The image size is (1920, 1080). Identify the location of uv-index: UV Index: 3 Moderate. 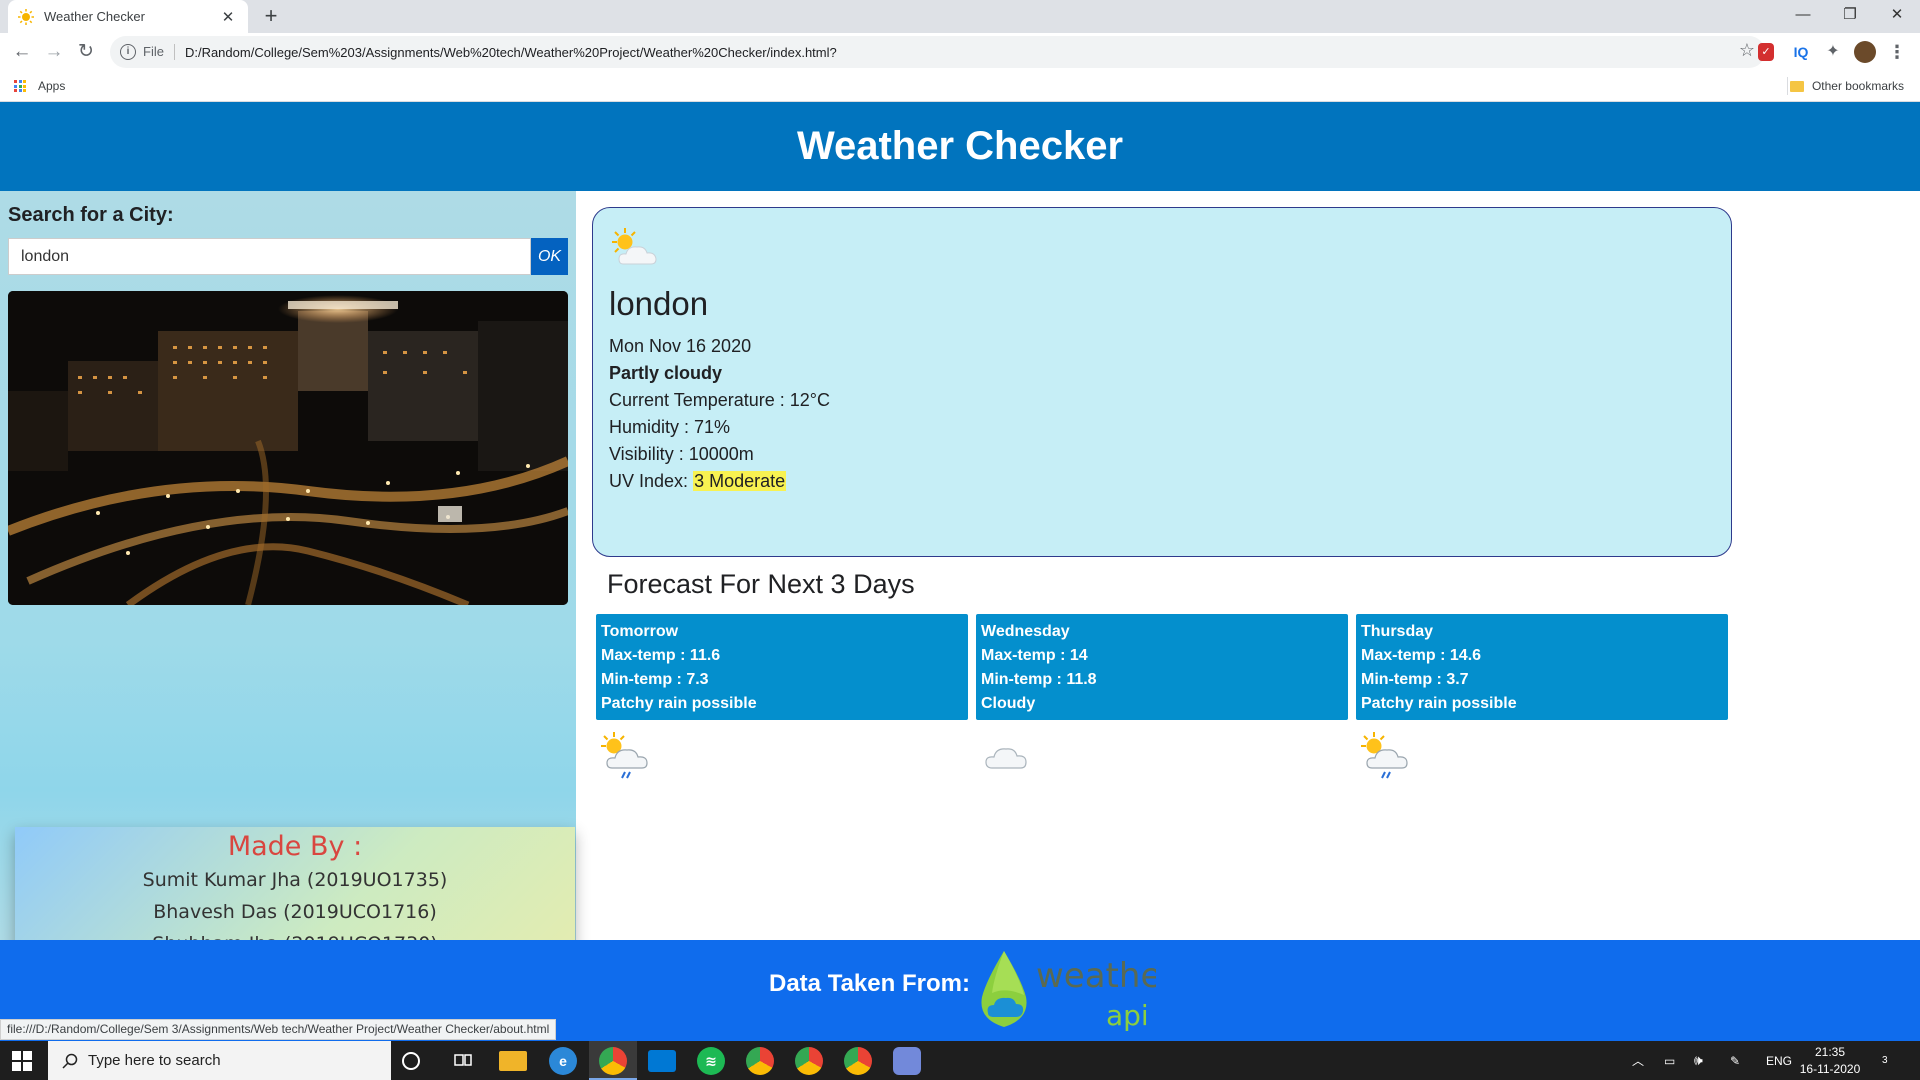
(1170, 481).